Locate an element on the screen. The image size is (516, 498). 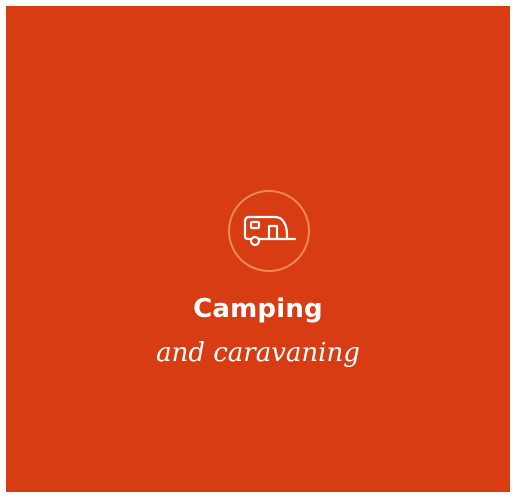
icon-circle is located at coordinates (269, 231).